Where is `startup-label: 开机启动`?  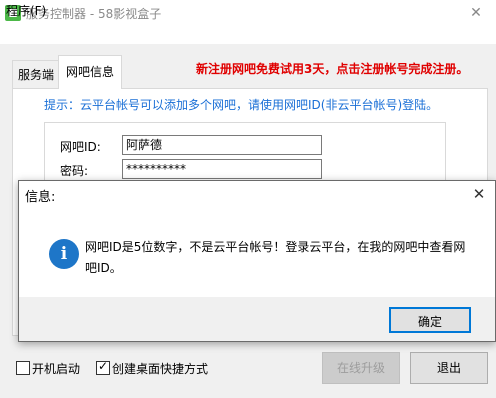
startup-label: 开机启动 is located at coordinates (56, 368).